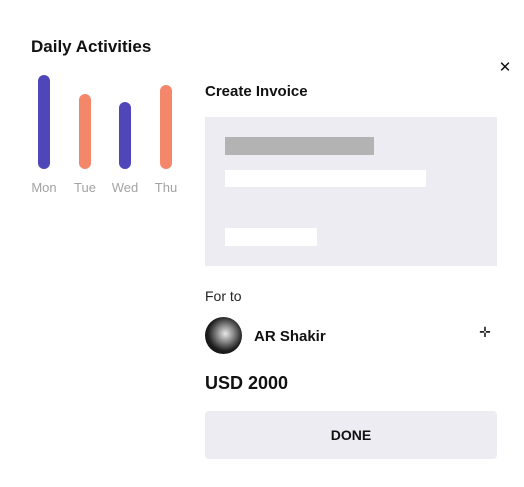  What do you see at coordinates (256, 91) in the screenshot?
I see `create-invoice-title: Create Invoice` at bounding box center [256, 91].